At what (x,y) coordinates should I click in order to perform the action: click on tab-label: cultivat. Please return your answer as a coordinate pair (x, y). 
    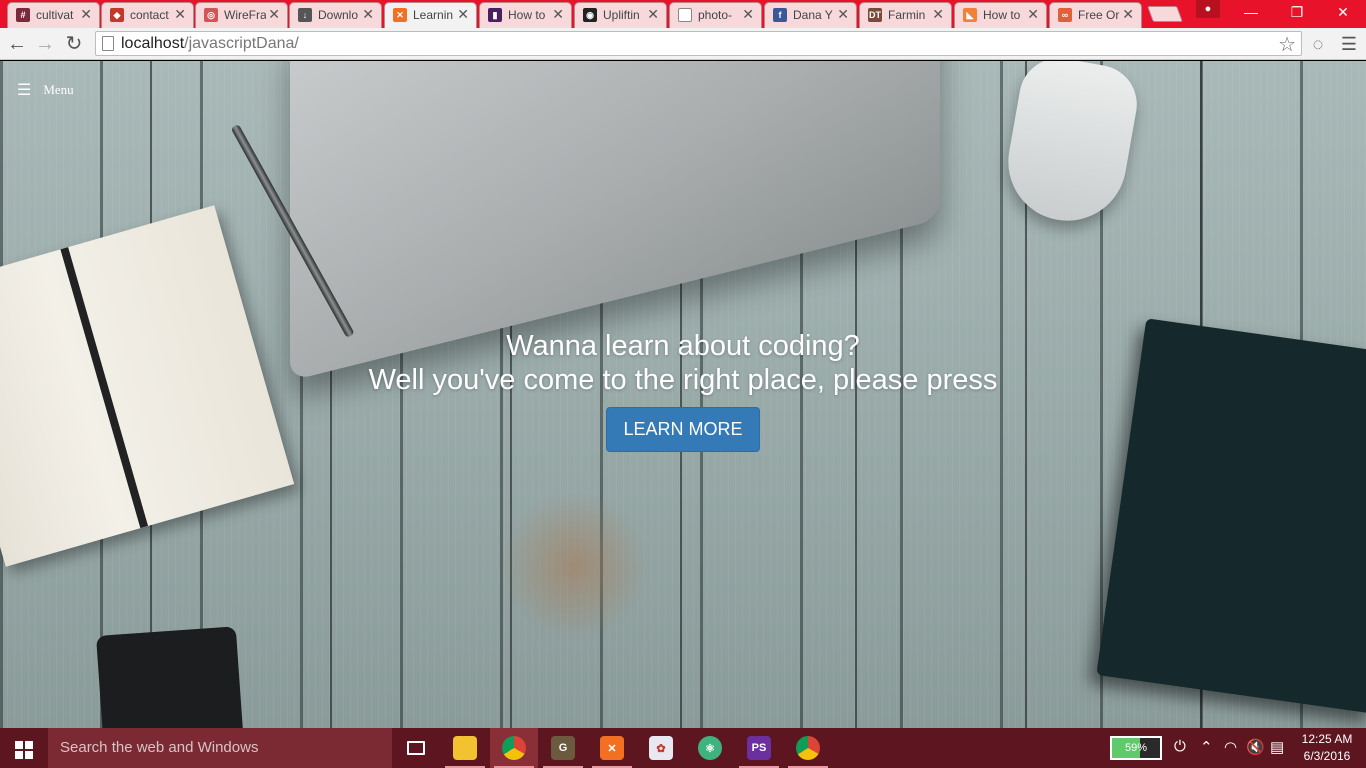
    Looking at the image, I should click on (55, 15).